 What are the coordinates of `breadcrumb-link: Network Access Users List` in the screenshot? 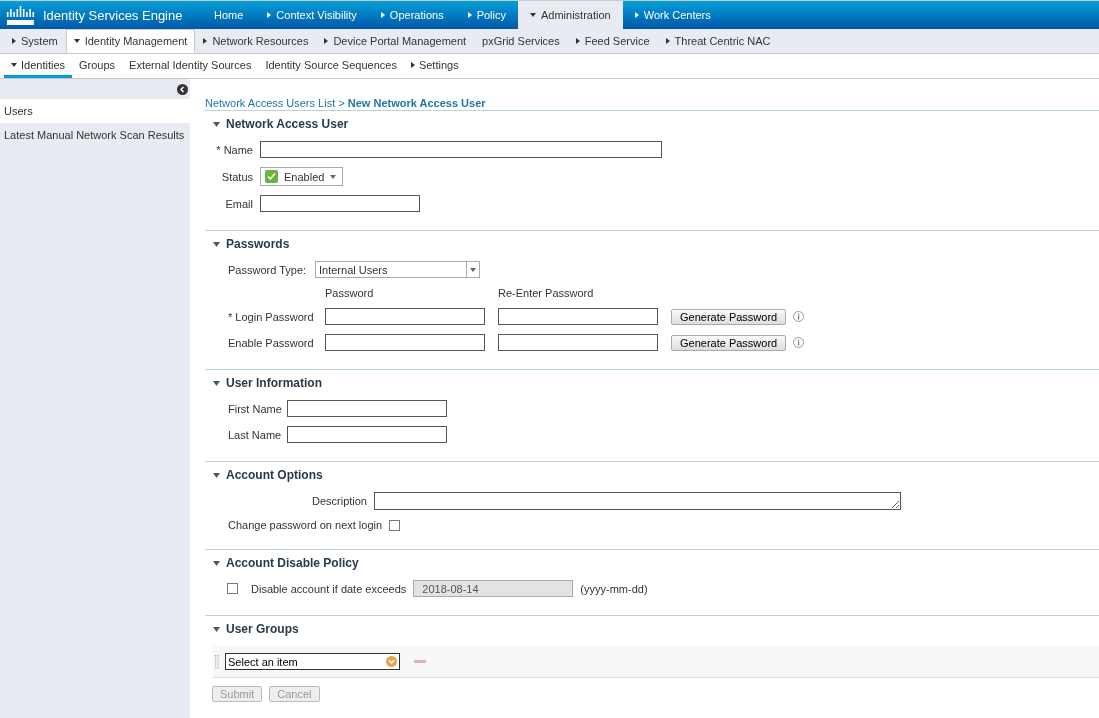 It's located at (270, 103).